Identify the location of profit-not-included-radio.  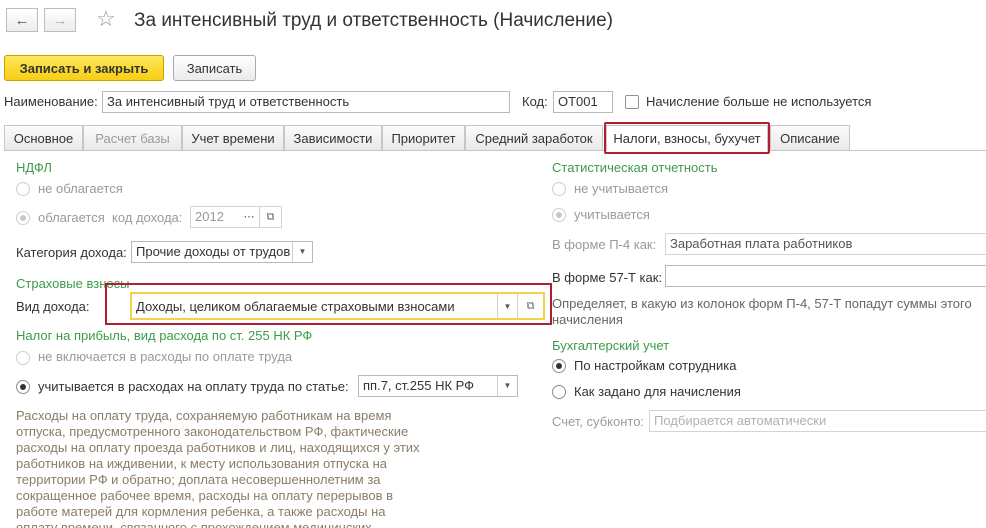
(23, 358).